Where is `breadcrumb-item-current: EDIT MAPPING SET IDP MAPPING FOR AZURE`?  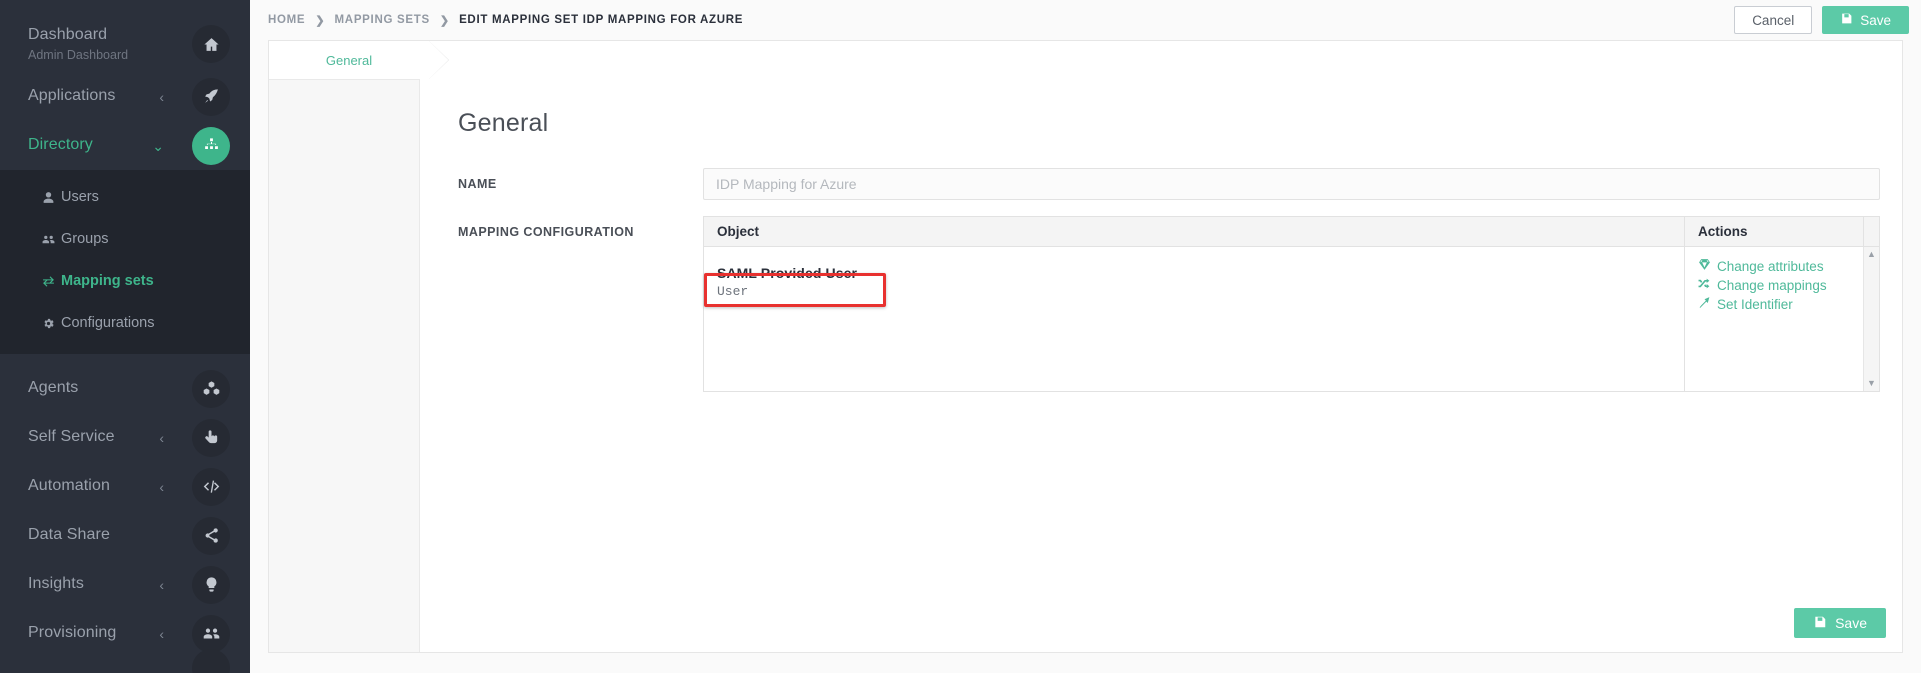
breadcrumb-item-current: EDIT MAPPING SET IDP MAPPING FOR AZURE is located at coordinates (601, 20).